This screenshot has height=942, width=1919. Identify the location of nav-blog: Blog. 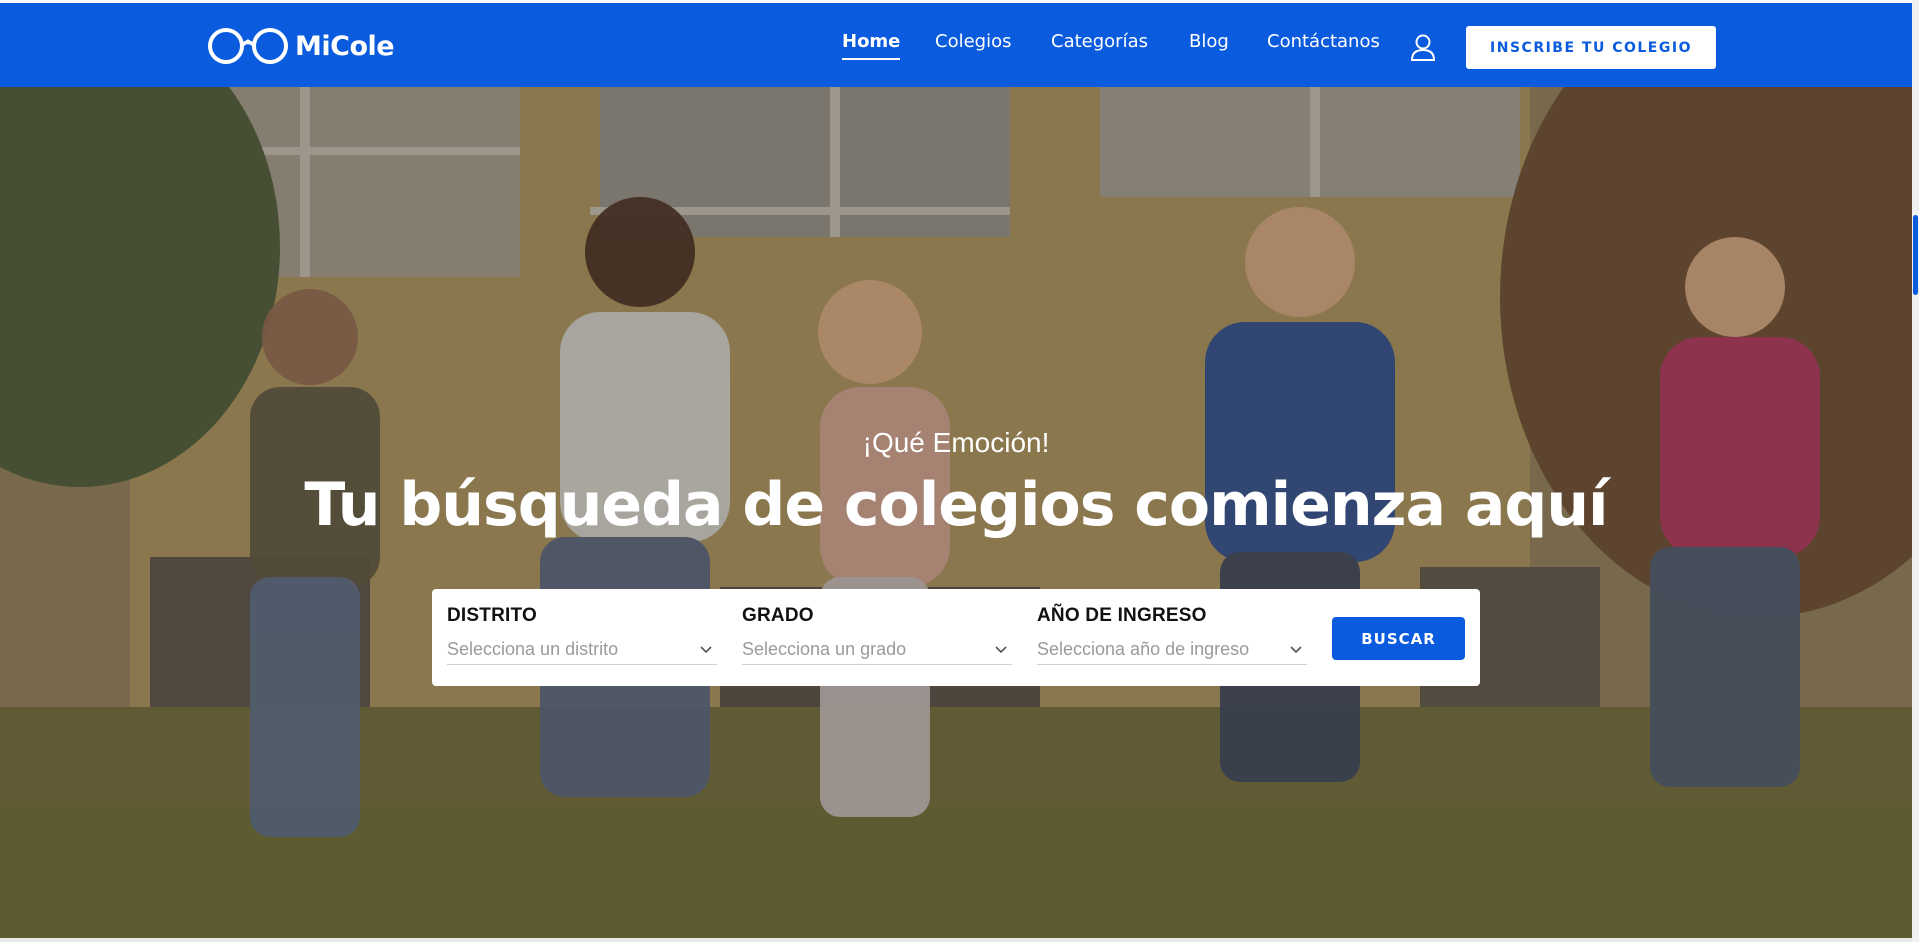
(1209, 42).